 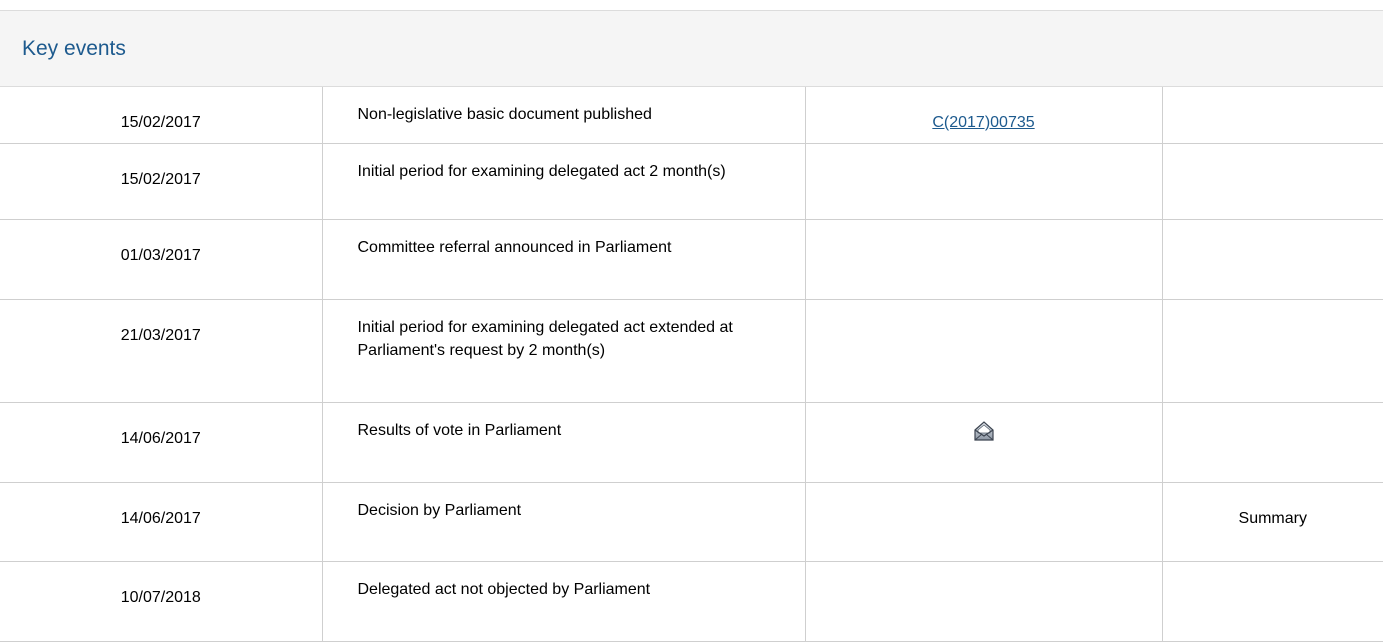 What do you see at coordinates (1272, 522) in the screenshot?
I see `summary-link: Summary` at bounding box center [1272, 522].